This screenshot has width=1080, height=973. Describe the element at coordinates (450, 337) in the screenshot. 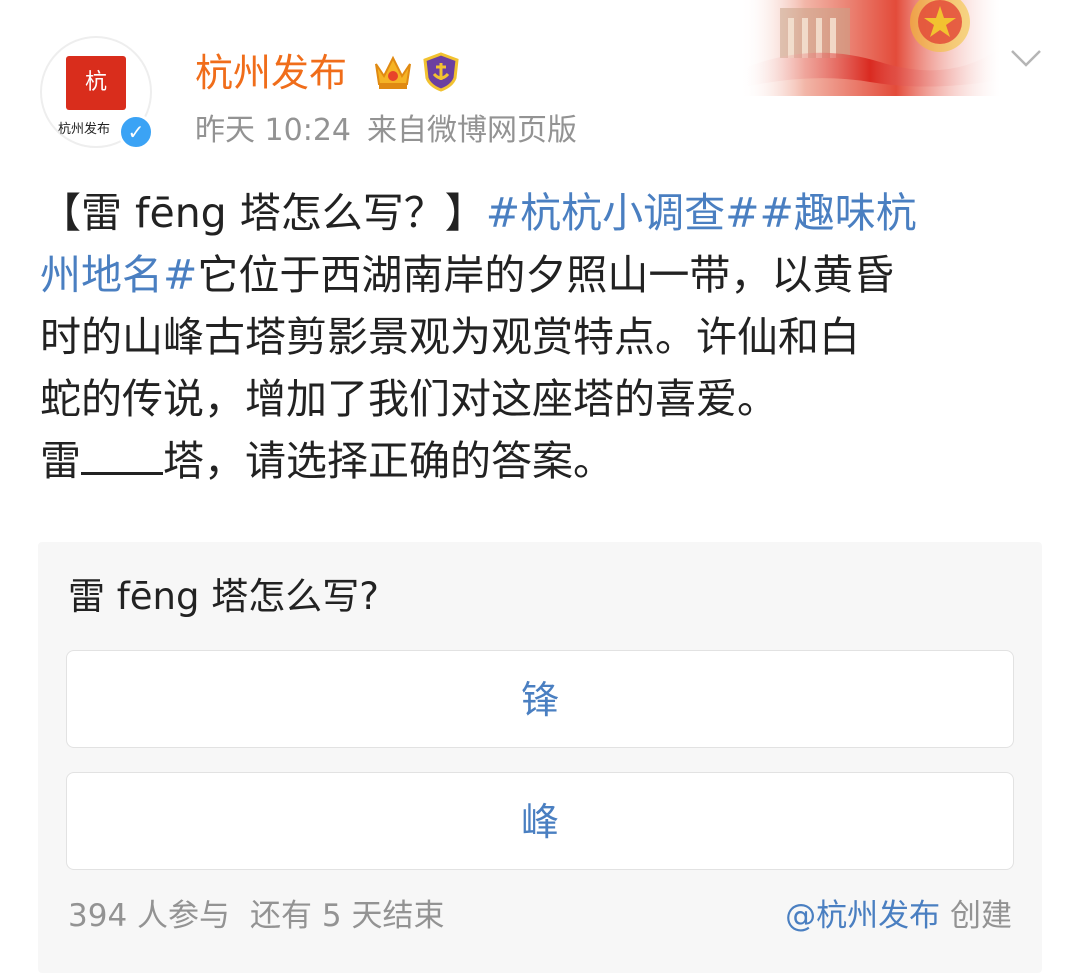

I see `post-text: 时的山峰古塔剪影景观为观赏特点。许仙和白` at that location.